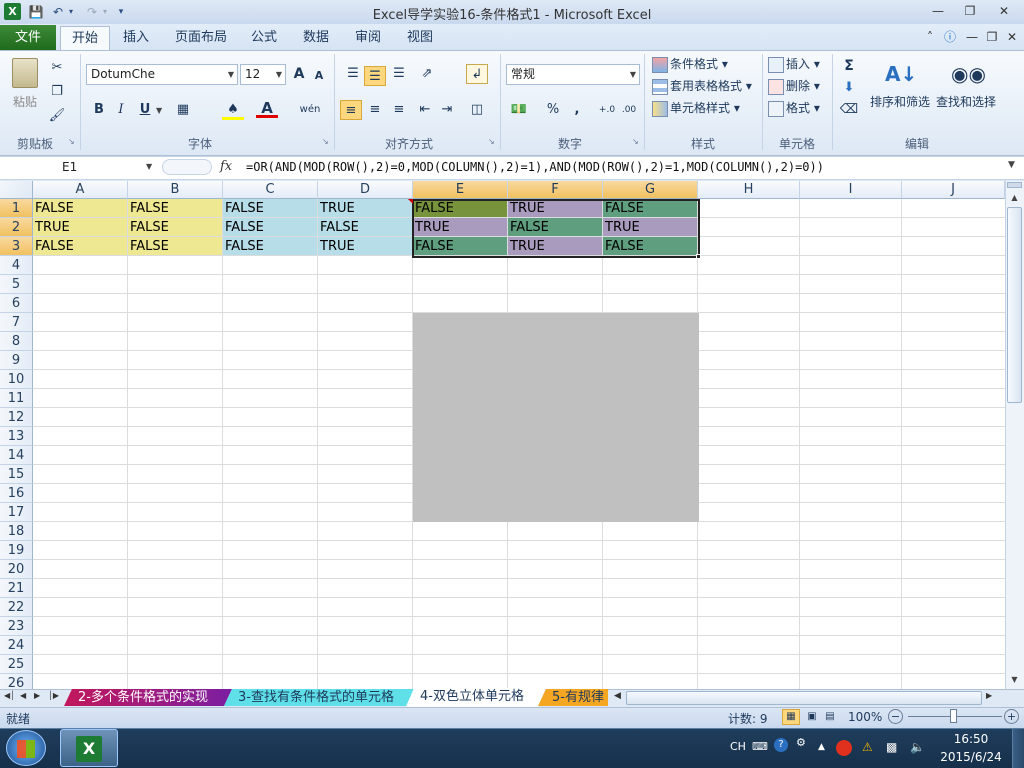 This screenshot has width=1024, height=768. Describe the element at coordinates (16, 493) in the screenshot. I see `row-header-16: 16` at that location.